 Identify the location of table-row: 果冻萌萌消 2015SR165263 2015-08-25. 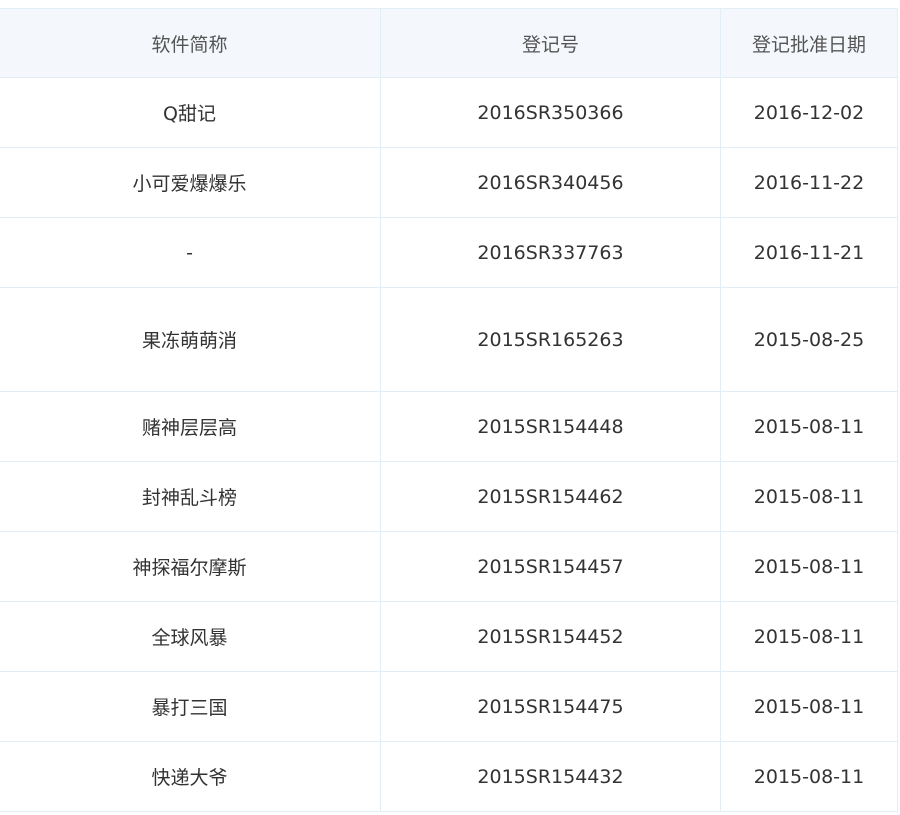
(449, 339).